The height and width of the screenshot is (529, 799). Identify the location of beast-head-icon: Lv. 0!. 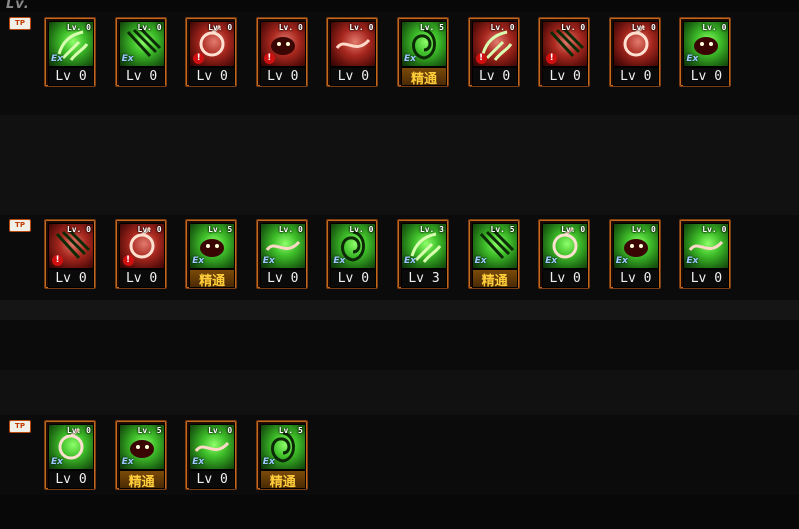
(282, 44).